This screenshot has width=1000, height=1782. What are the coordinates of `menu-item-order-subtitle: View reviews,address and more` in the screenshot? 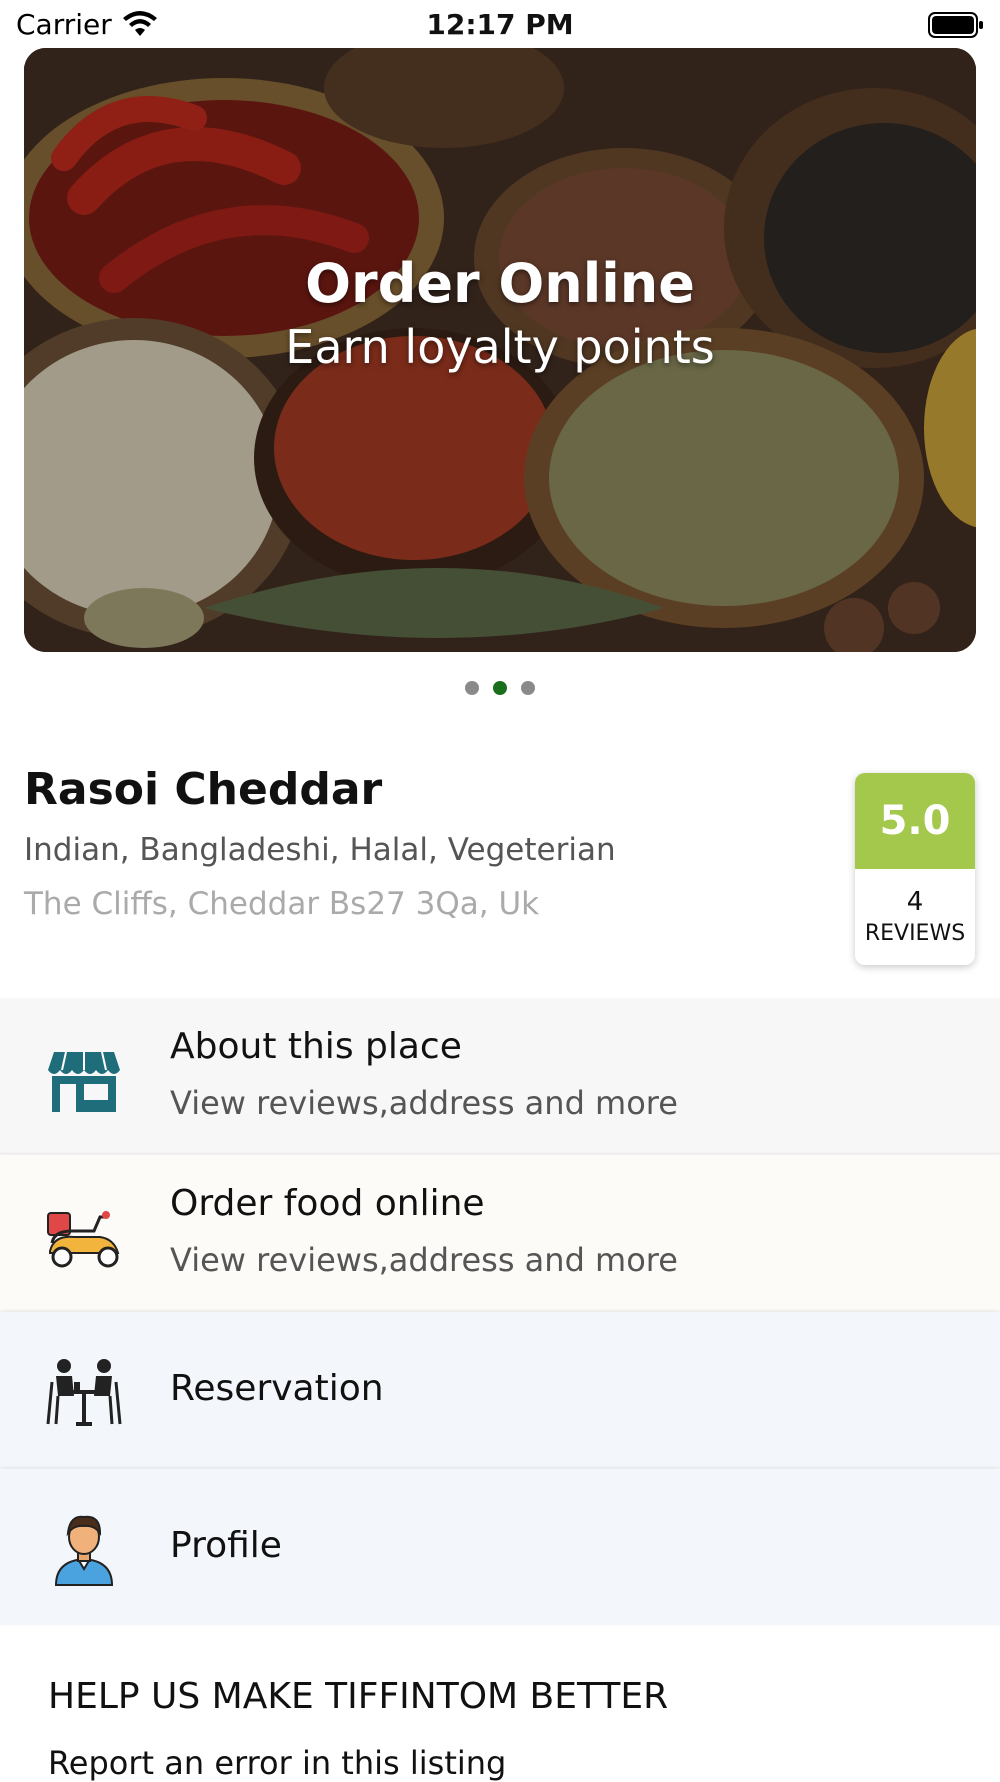 It's located at (424, 1260).